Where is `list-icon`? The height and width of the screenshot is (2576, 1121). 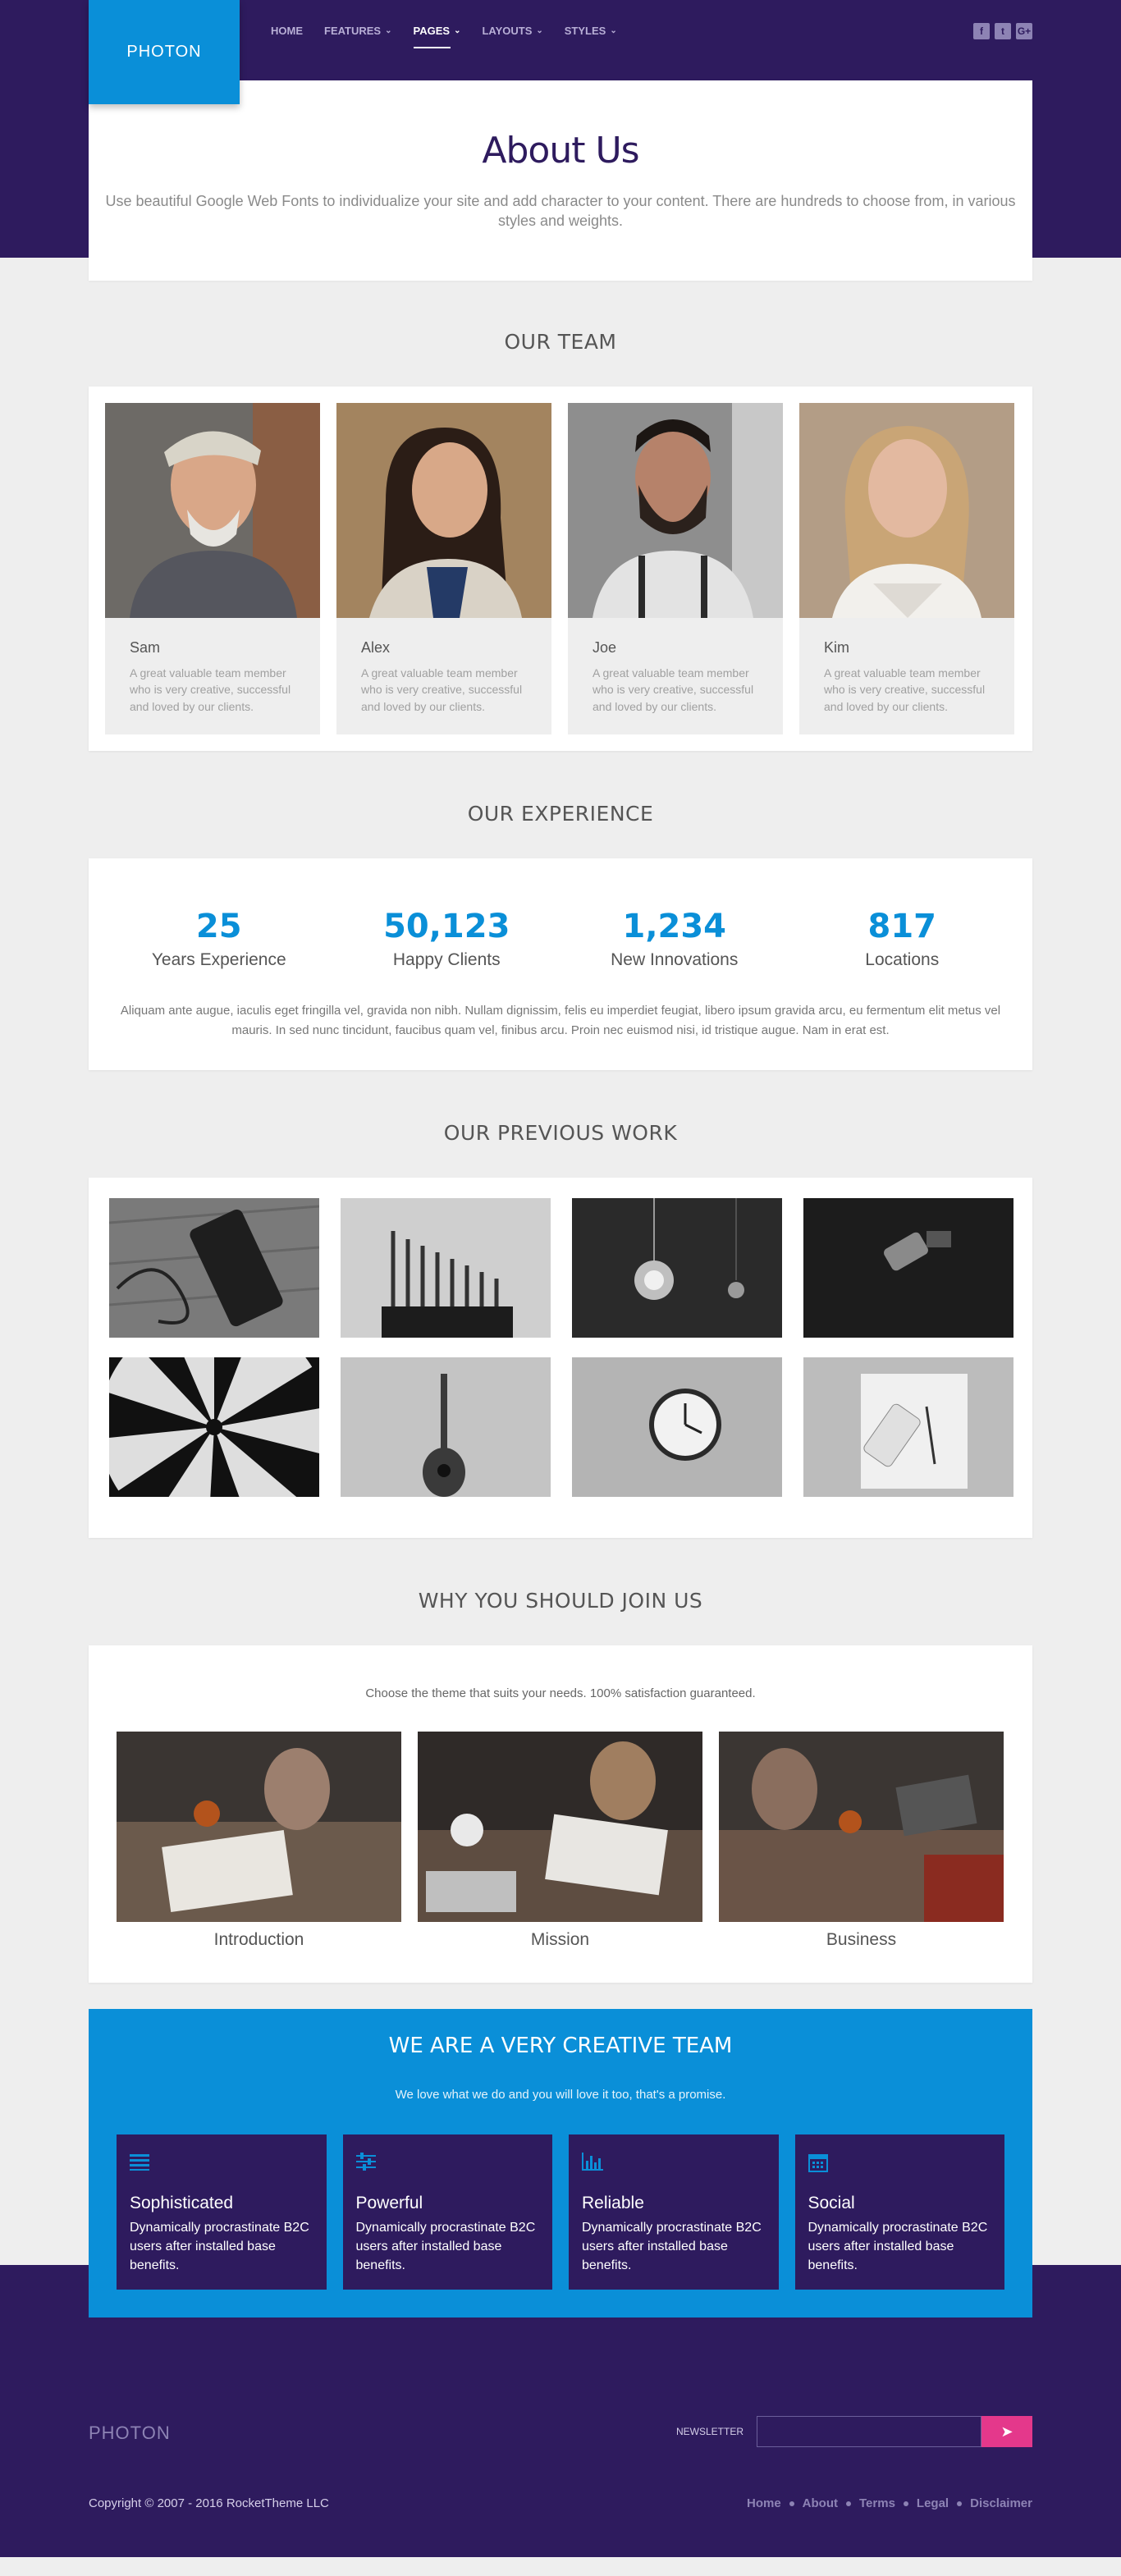
list-icon is located at coordinates (221, 2165).